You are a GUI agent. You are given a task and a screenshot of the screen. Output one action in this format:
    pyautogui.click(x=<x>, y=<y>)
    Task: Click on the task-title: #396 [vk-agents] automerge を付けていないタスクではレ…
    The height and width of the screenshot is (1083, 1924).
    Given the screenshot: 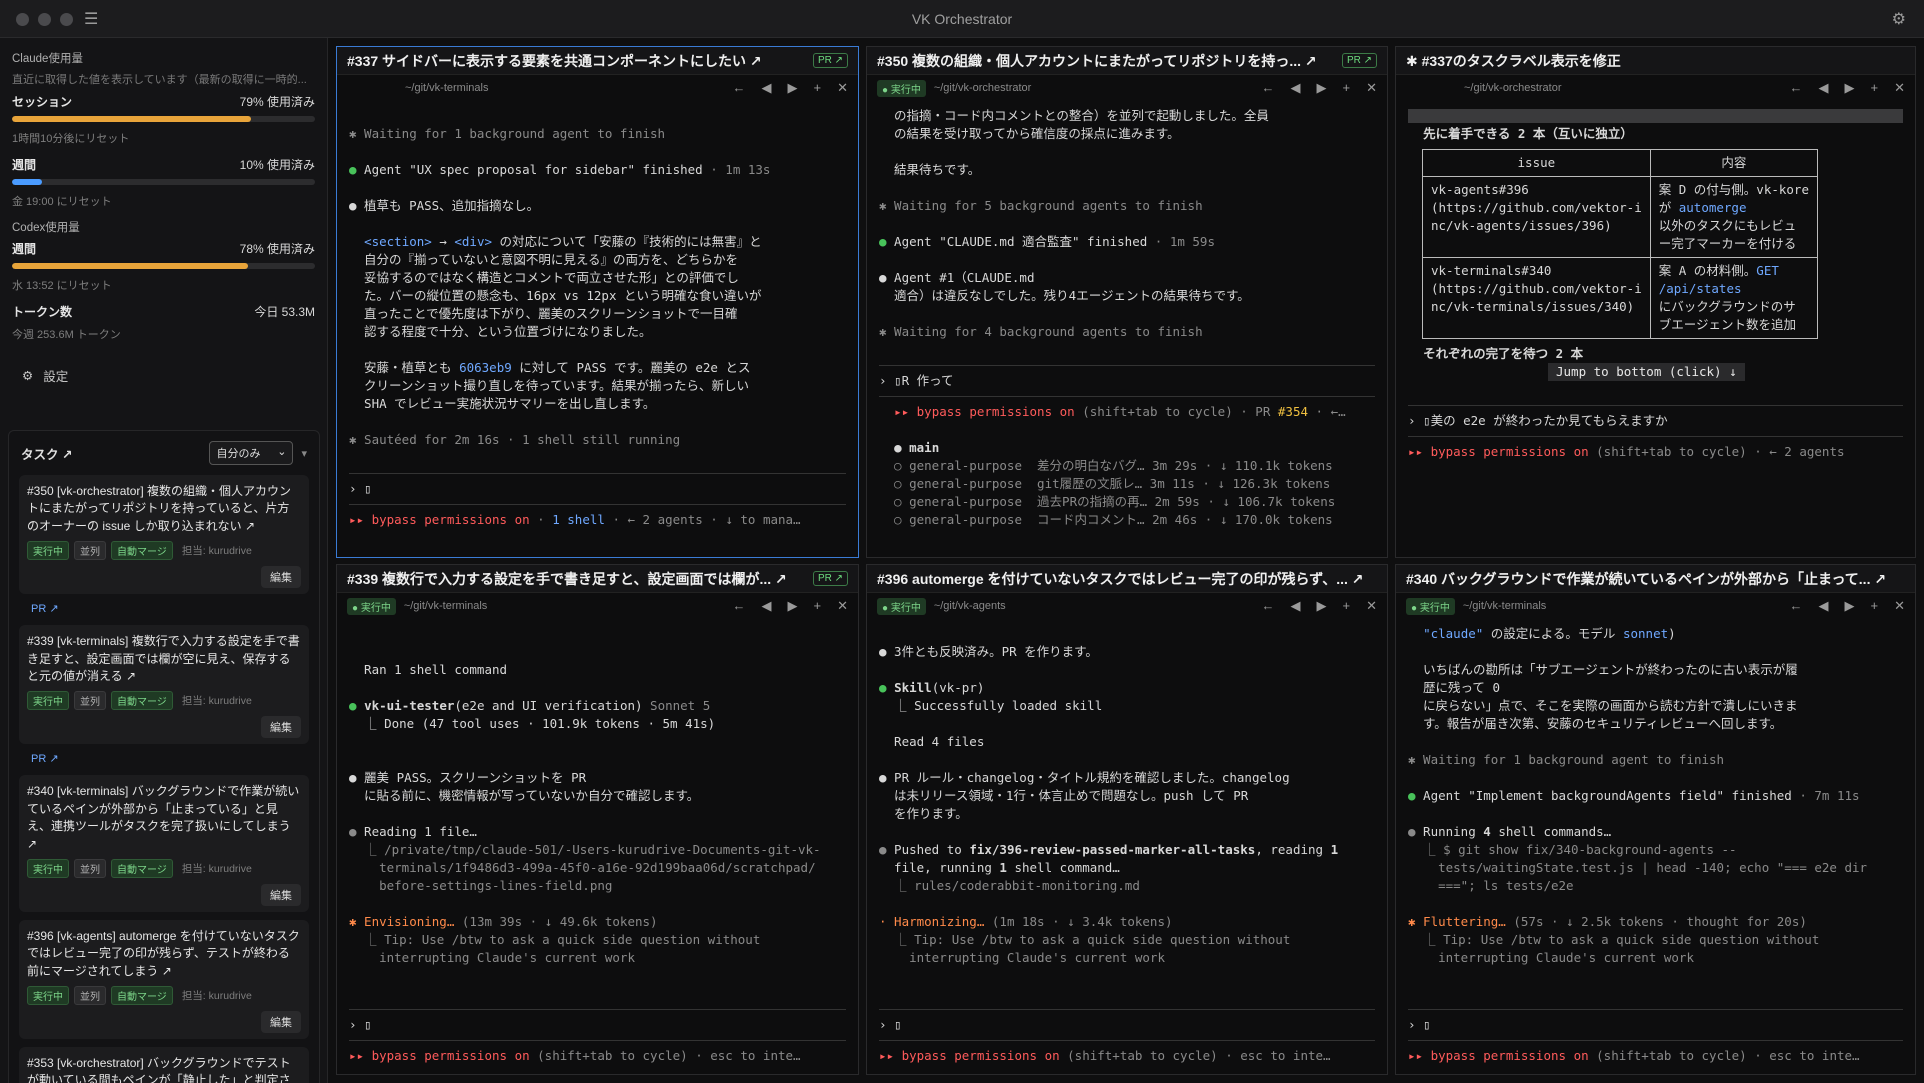 What is the action you would take?
    pyautogui.click(x=163, y=953)
    